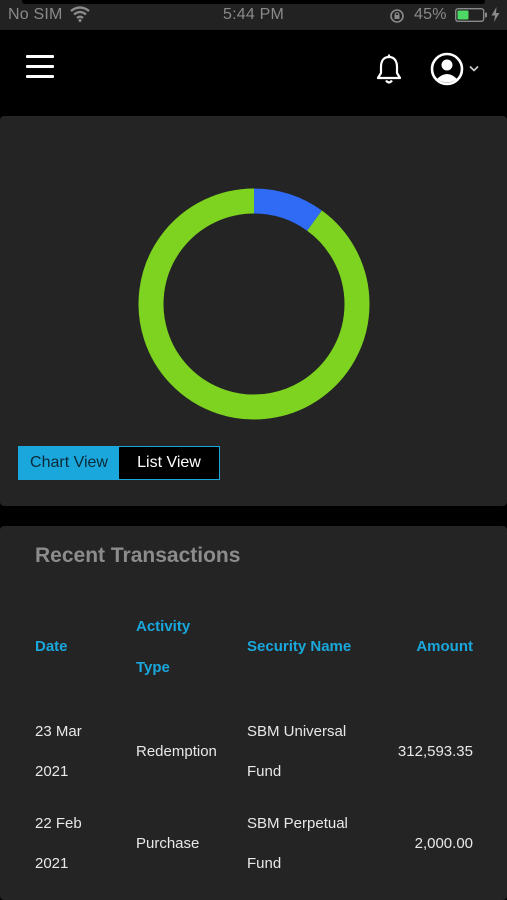  Describe the element at coordinates (153, 667) in the screenshot. I see `column-header-activity-line2: Type` at that location.